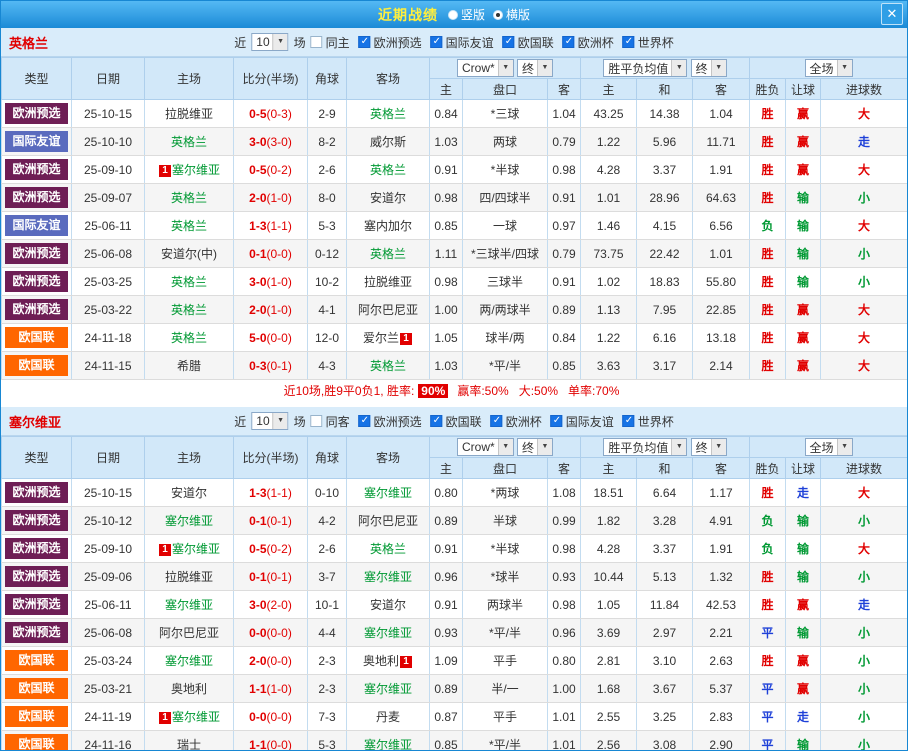 The image size is (908, 751). What do you see at coordinates (279, 309) in the screenshot?
I see `half-time-score: (1-0)` at bounding box center [279, 309].